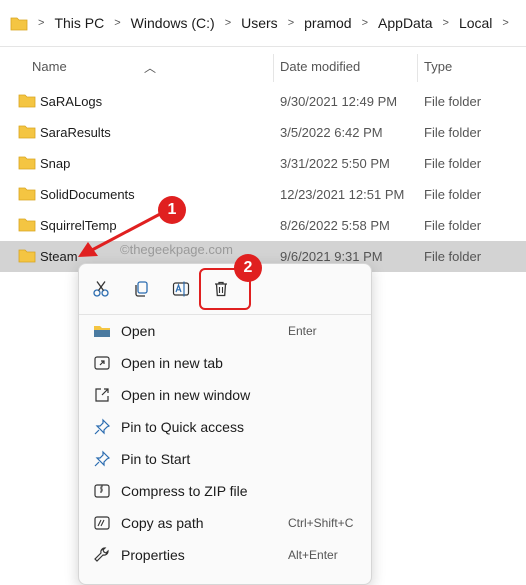 Image resolution: width=526 pixels, height=585 pixels. Describe the element at coordinates (248, 268) in the screenshot. I see `step-badge-2: 2` at that location.